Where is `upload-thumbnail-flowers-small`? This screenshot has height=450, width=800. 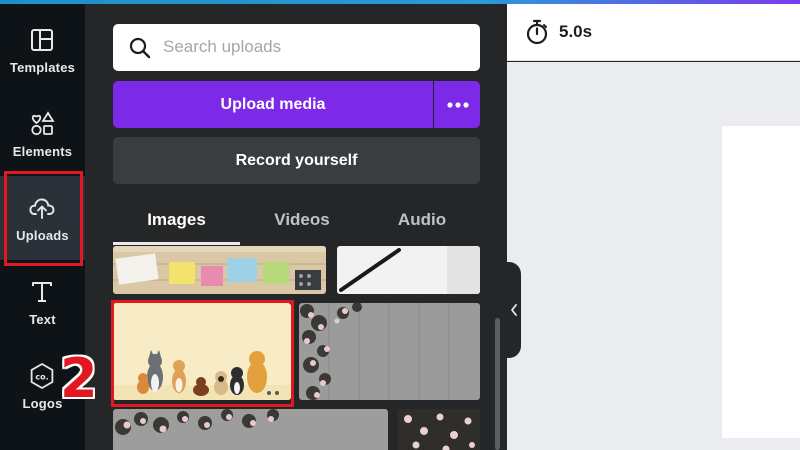 upload-thumbnail-flowers-small is located at coordinates (439, 429).